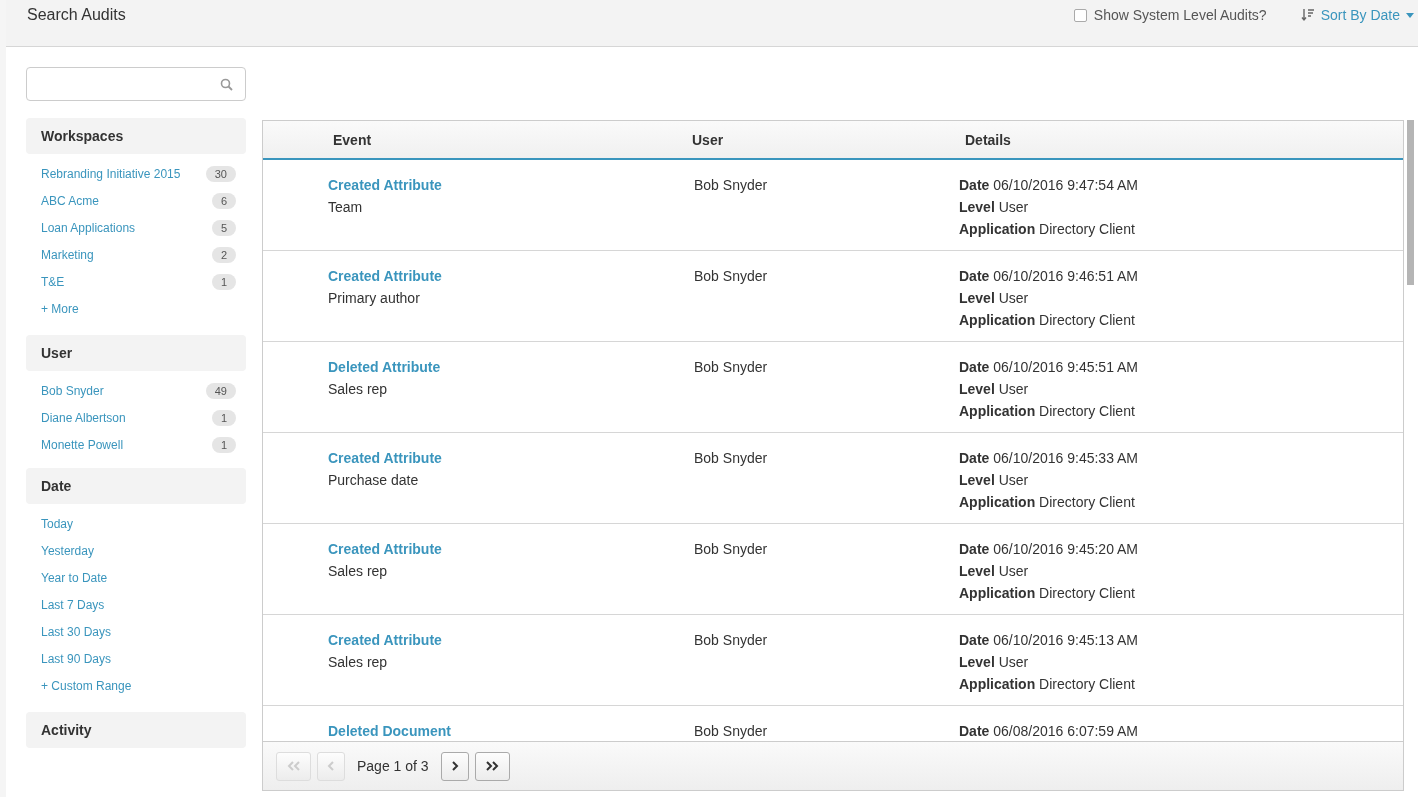 Image resolution: width=1418 pixels, height=797 pixels. What do you see at coordinates (136, 310) in the screenshot?
I see `more-link: + More` at bounding box center [136, 310].